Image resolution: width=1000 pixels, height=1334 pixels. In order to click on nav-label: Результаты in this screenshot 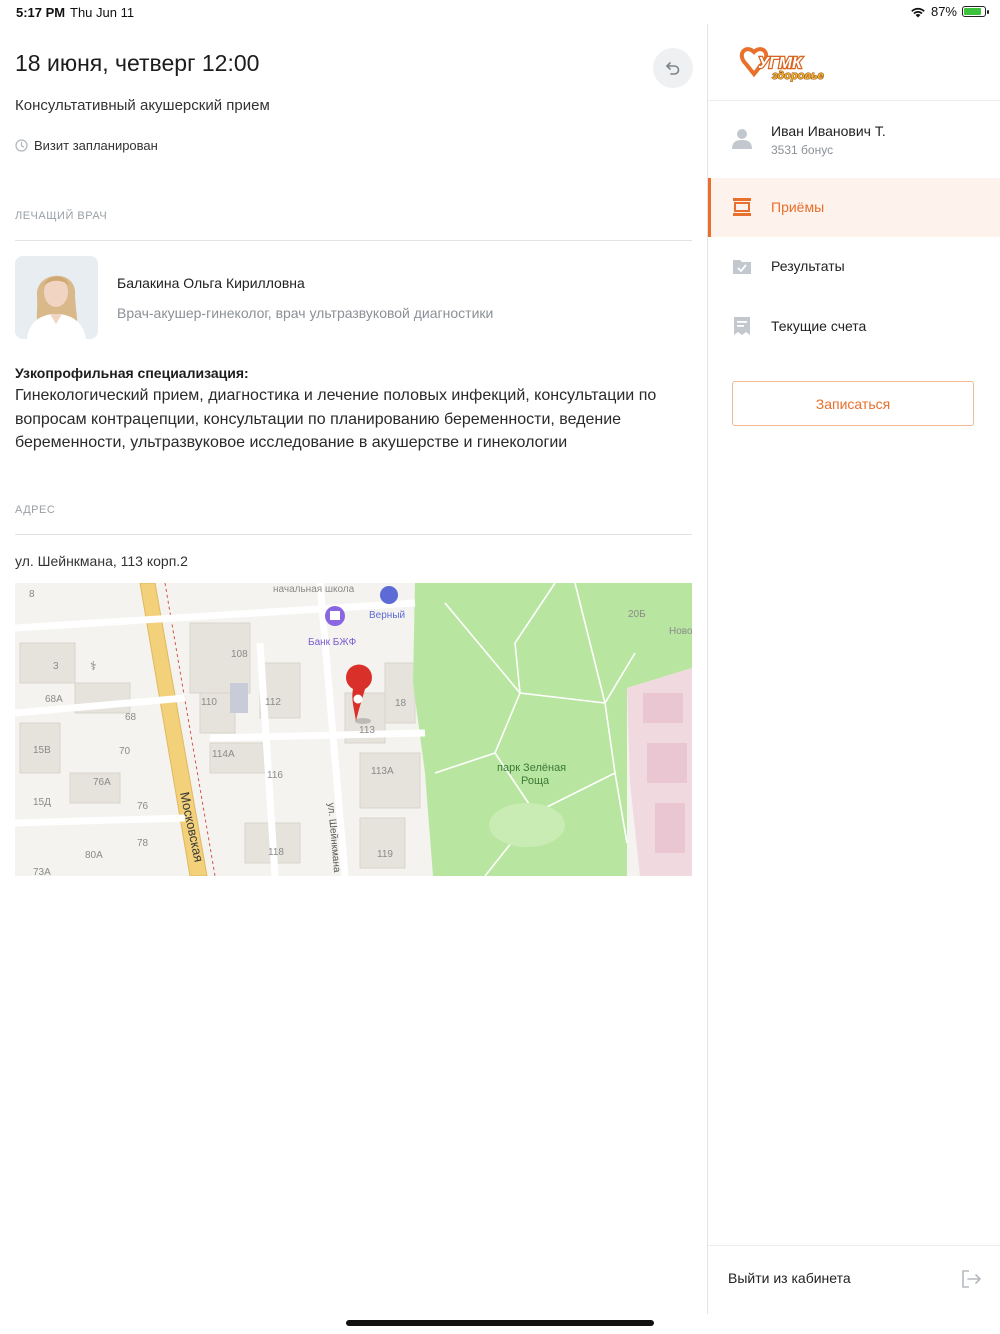, I will do `click(808, 266)`.